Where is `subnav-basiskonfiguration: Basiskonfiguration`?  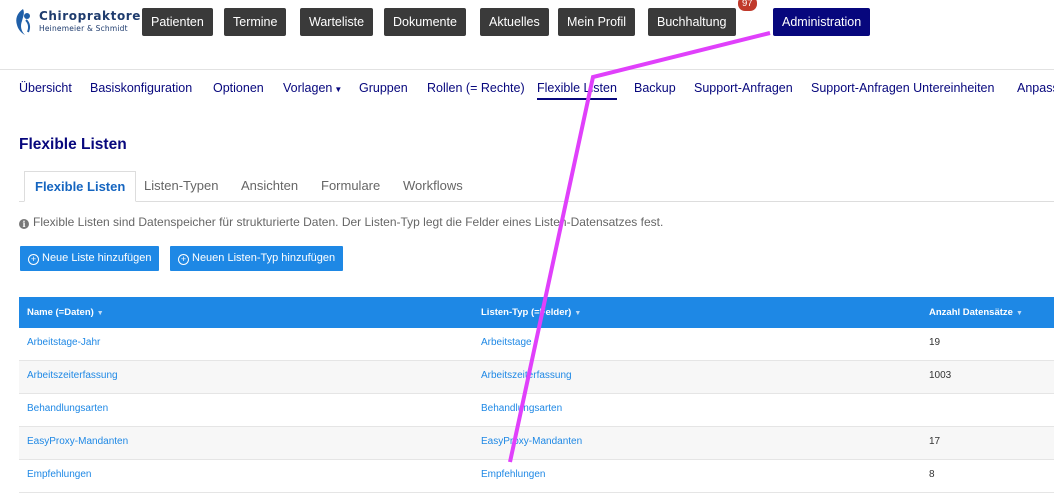
subnav-basiskonfiguration: Basiskonfiguration is located at coordinates (141, 89).